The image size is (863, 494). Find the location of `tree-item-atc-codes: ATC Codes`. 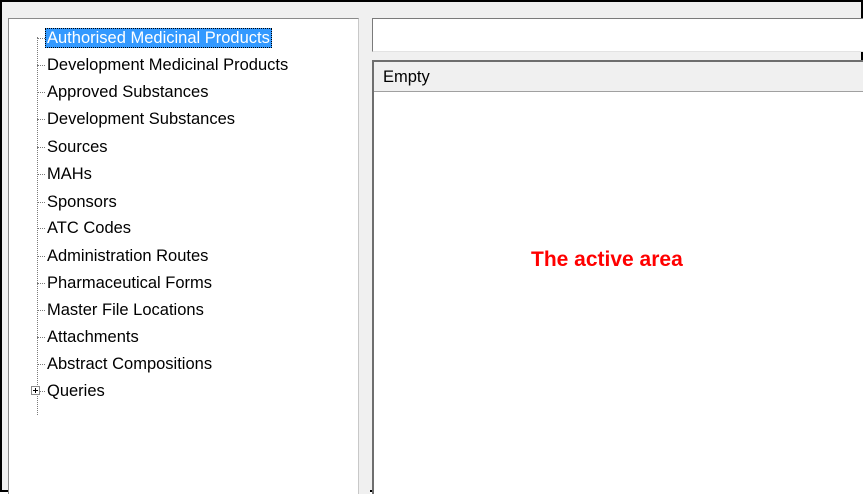

tree-item-atc-codes: ATC Codes is located at coordinates (85, 228).